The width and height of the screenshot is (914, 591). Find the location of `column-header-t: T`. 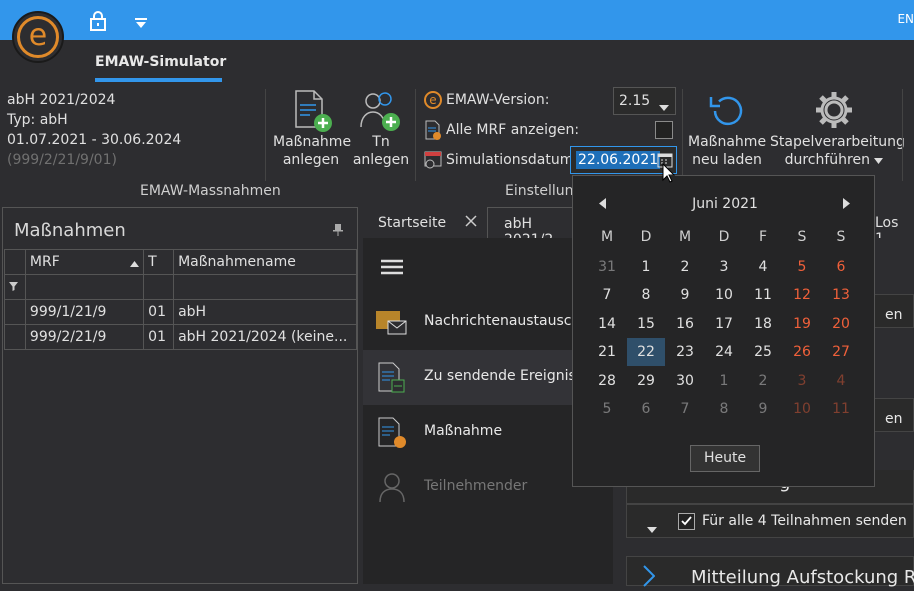

column-header-t: T is located at coordinates (159, 262).